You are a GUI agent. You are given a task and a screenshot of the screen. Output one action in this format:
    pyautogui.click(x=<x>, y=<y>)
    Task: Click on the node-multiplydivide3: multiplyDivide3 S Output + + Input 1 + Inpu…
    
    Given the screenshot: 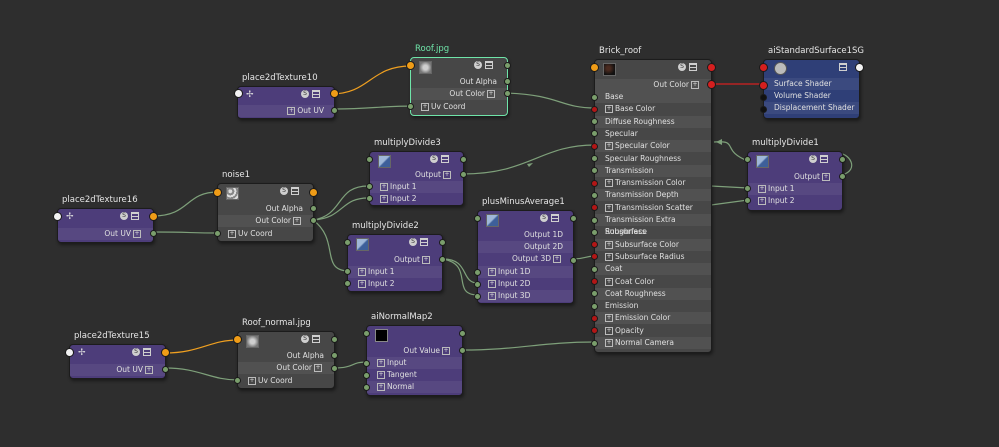 What is the action you would take?
    pyautogui.click(x=416, y=172)
    